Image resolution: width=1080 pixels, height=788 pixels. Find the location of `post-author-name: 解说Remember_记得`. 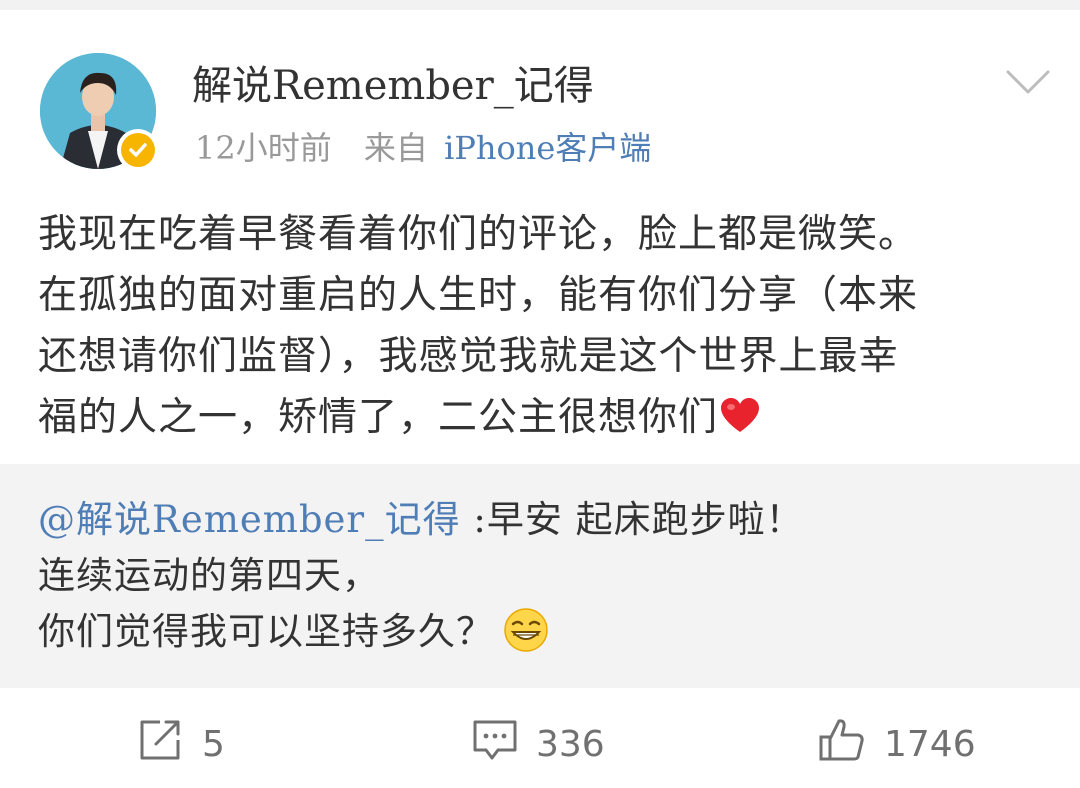

post-author-name: 解说Remember_记得 is located at coordinates (393, 86).